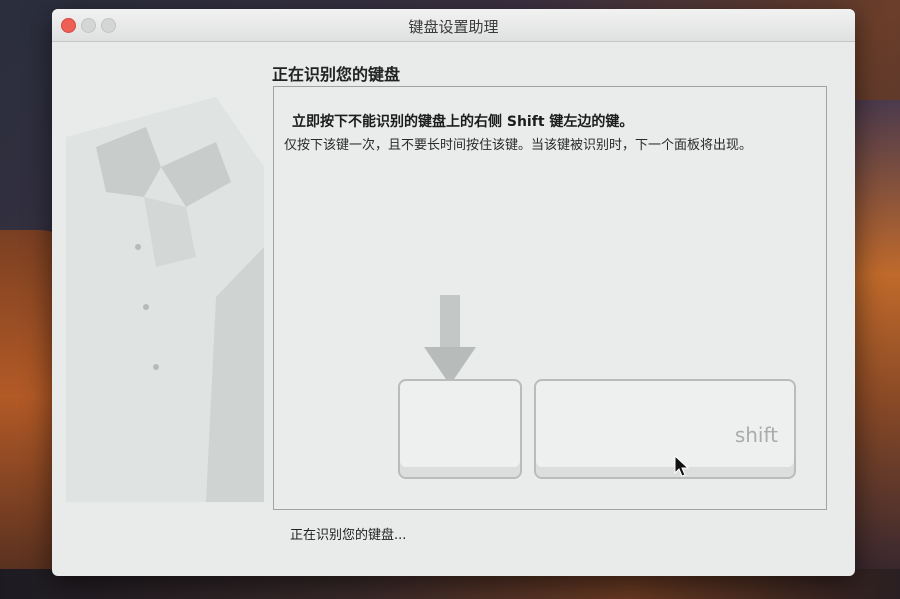 The height and width of the screenshot is (599, 900). I want to click on target-key, so click(460, 429).